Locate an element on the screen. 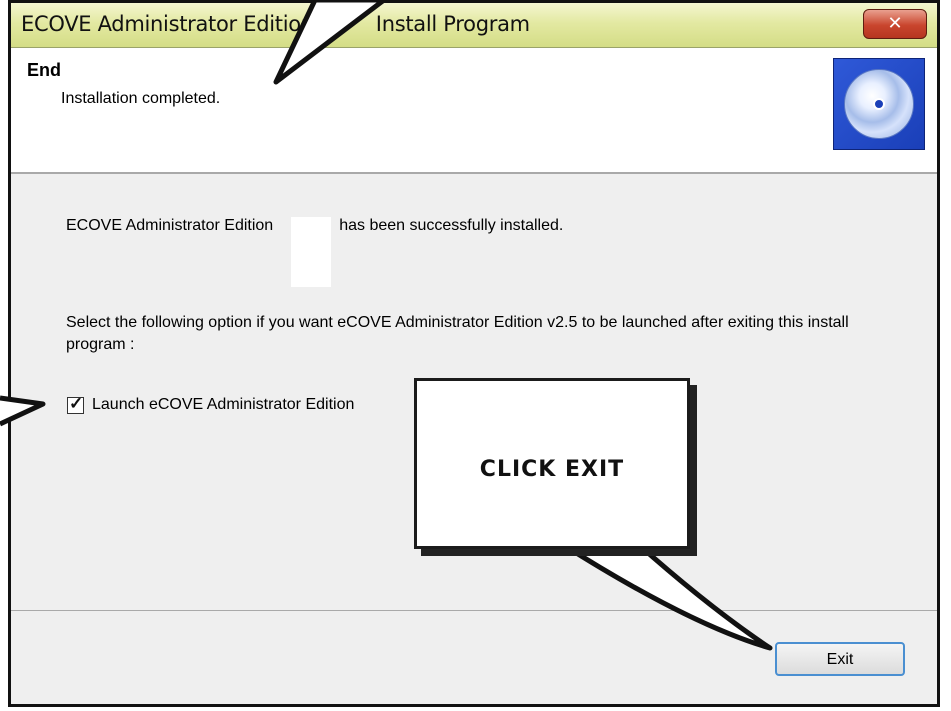  window-title-part1: ECOVE Administrator Edition is located at coordinates (167, 24).